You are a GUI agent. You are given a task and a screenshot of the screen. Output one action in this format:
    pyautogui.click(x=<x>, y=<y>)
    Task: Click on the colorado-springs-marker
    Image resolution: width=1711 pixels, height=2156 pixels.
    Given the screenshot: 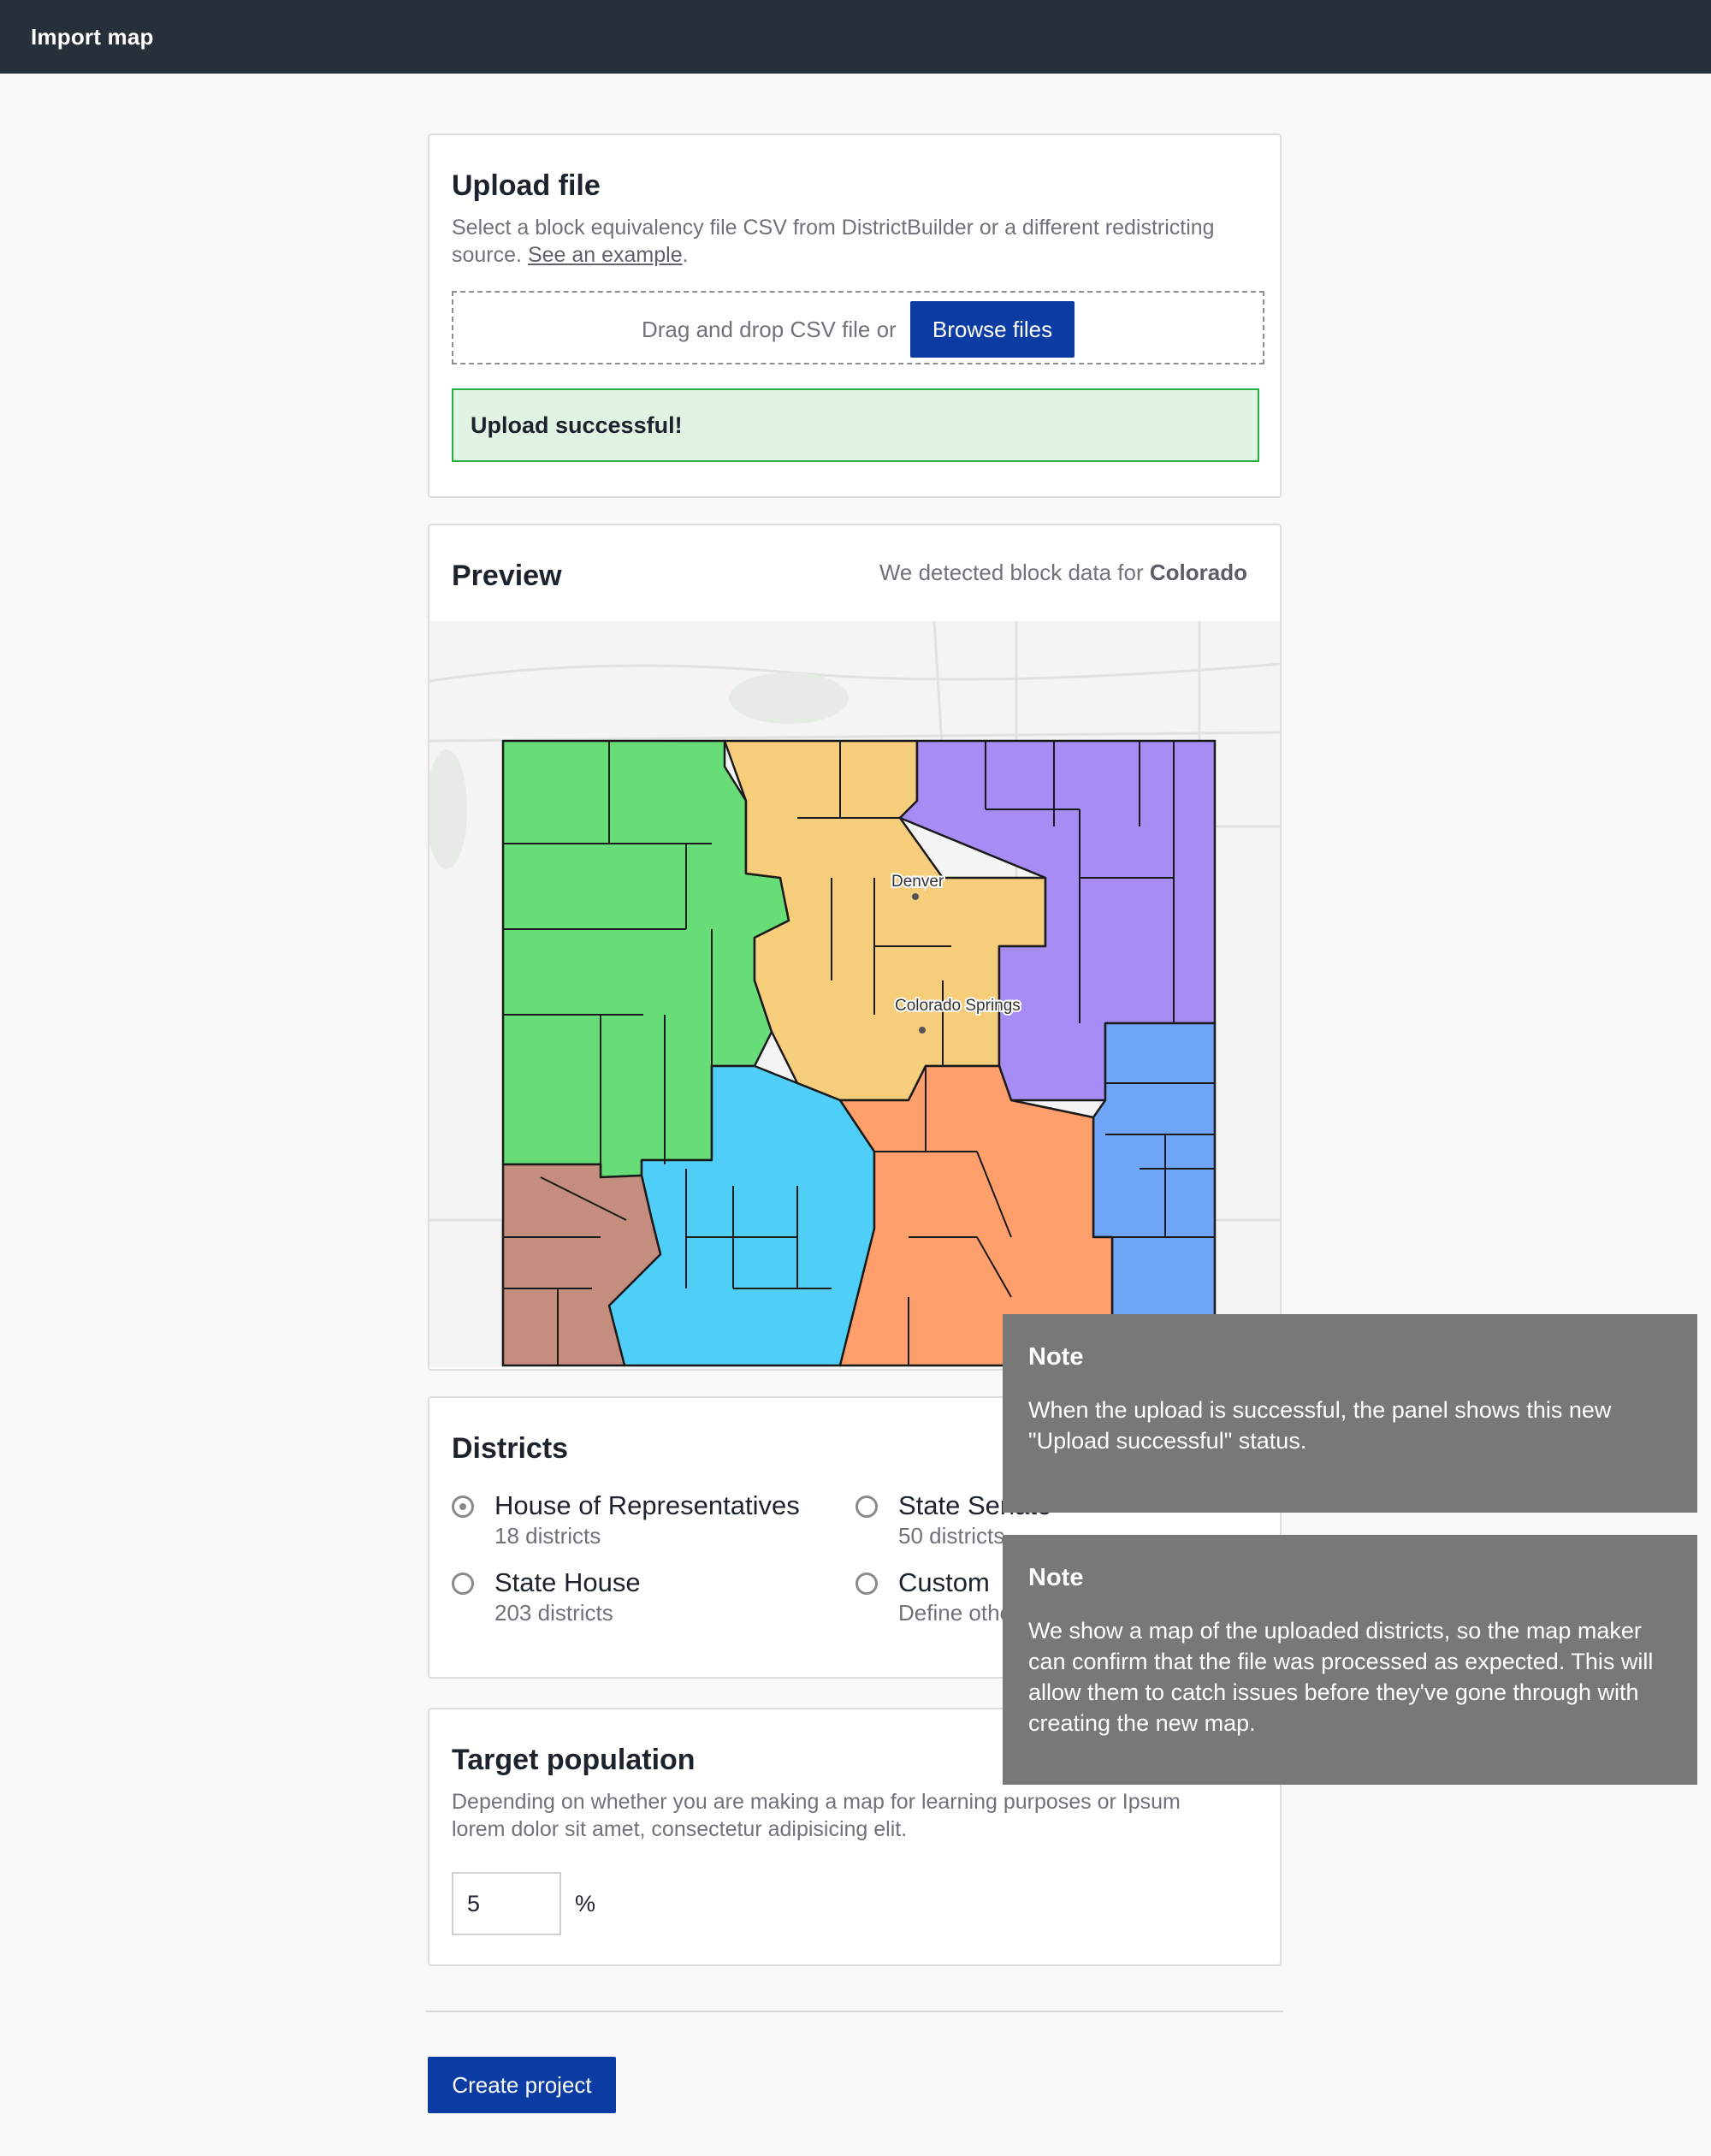 What is the action you would take?
    pyautogui.click(x=922, y=1030)
    